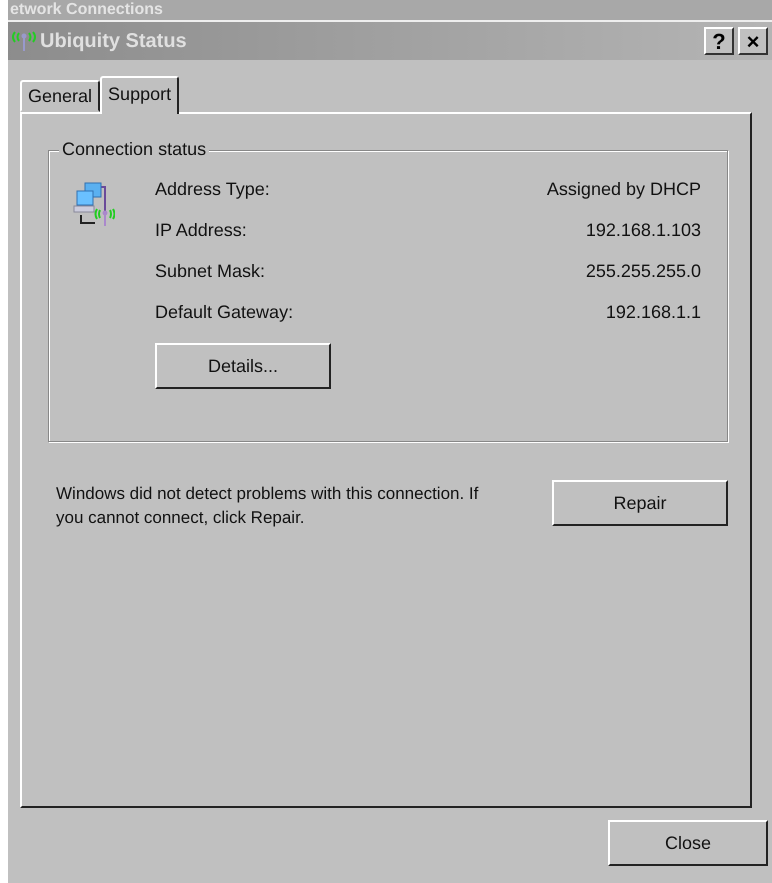 This screenshot has height=883, width=772. What do you see at coordinates (268, 506) in the screenshot?
I see `status-message: Windows did not detect problems with this connection. If you cannot connect, click Repair.` at bounding box center [268, 506].